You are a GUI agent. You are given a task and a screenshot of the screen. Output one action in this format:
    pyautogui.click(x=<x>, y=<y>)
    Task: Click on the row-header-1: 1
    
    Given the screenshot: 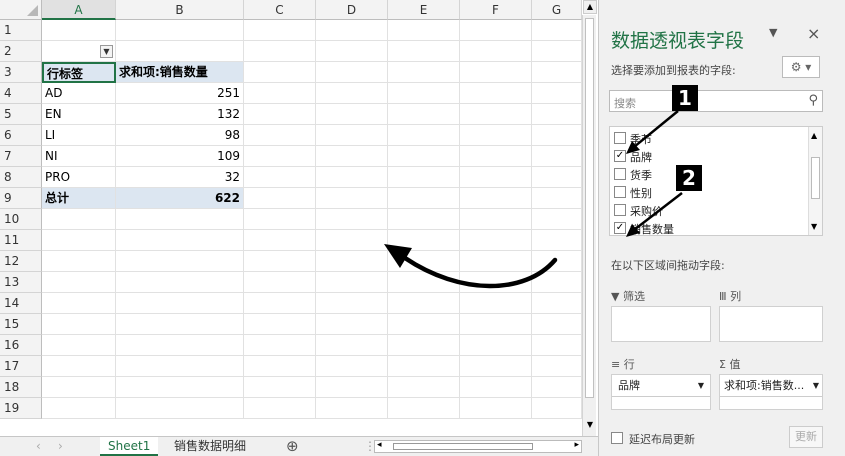 What is the action you would take?
    pyautogui.click(x=21, y=30)
    